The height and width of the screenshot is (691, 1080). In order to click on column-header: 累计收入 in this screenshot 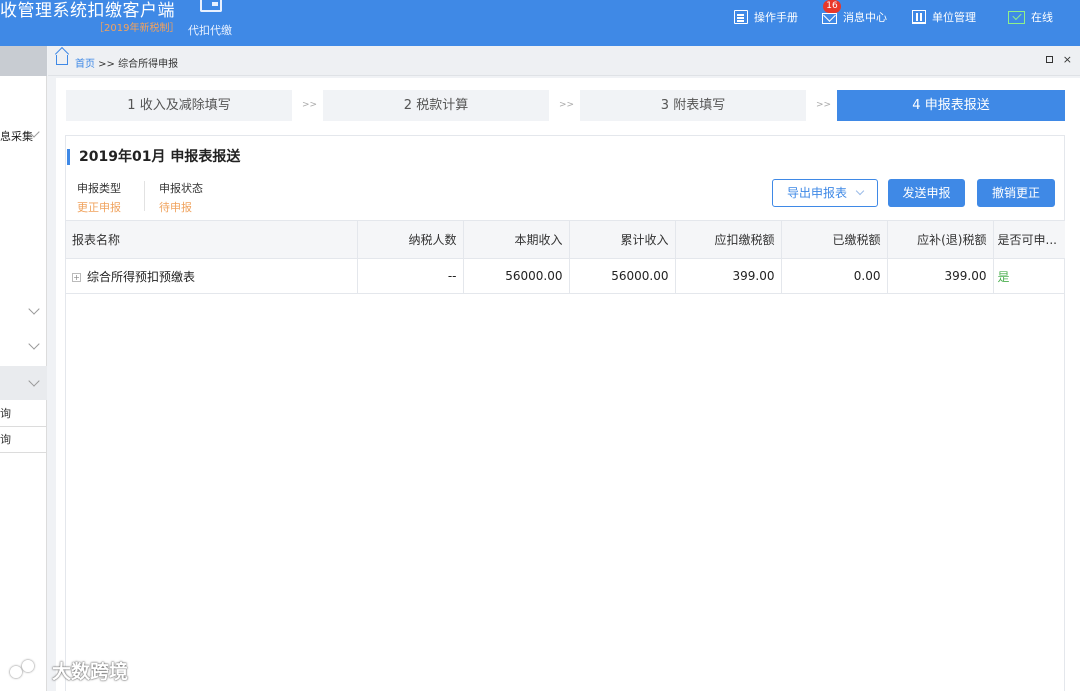, I will do `click(622, 239)`.